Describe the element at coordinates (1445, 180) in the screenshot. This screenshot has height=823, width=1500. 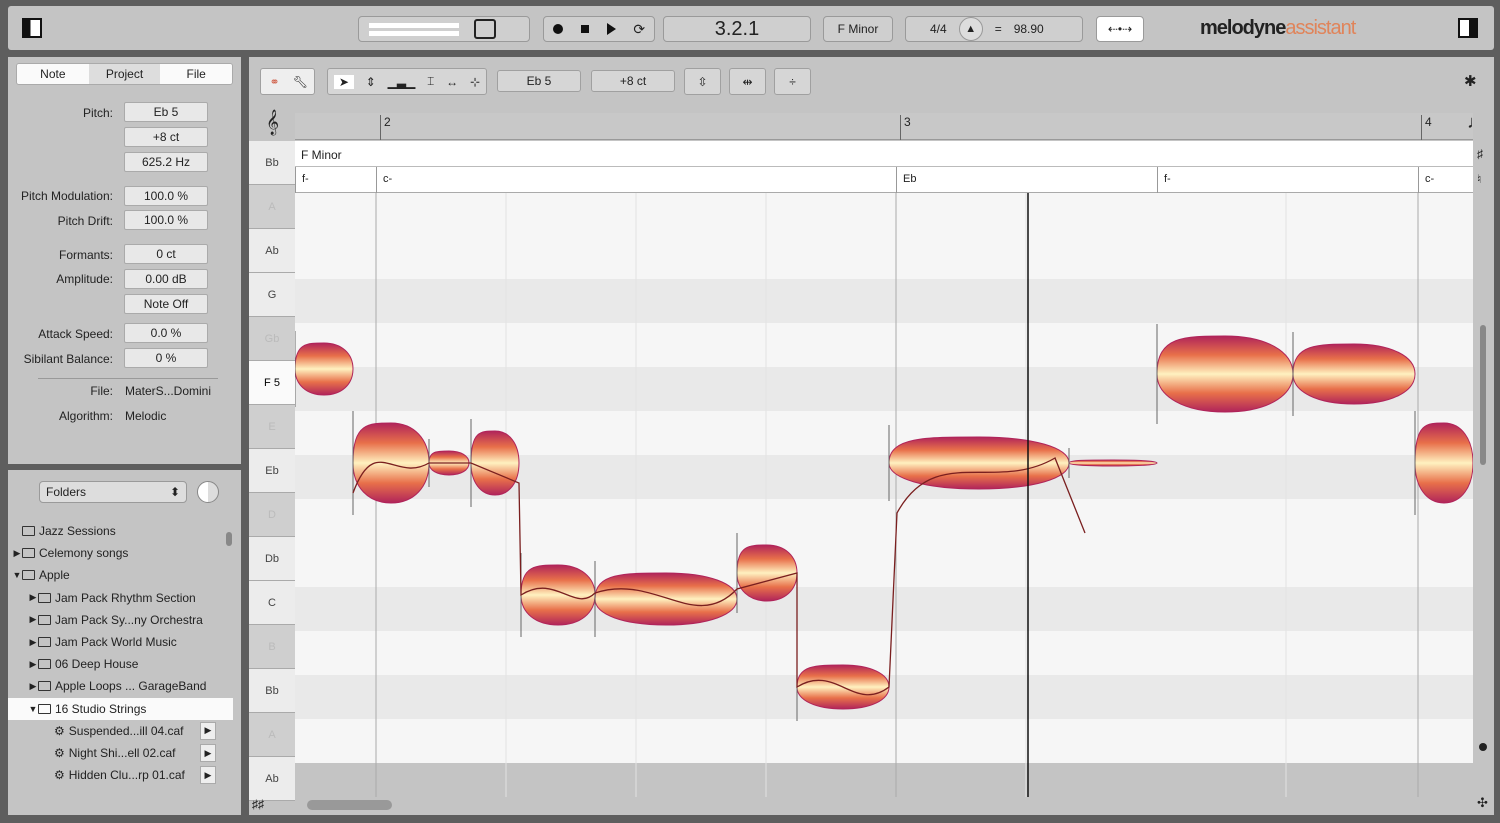
I see `chord-4: c-` at that location.